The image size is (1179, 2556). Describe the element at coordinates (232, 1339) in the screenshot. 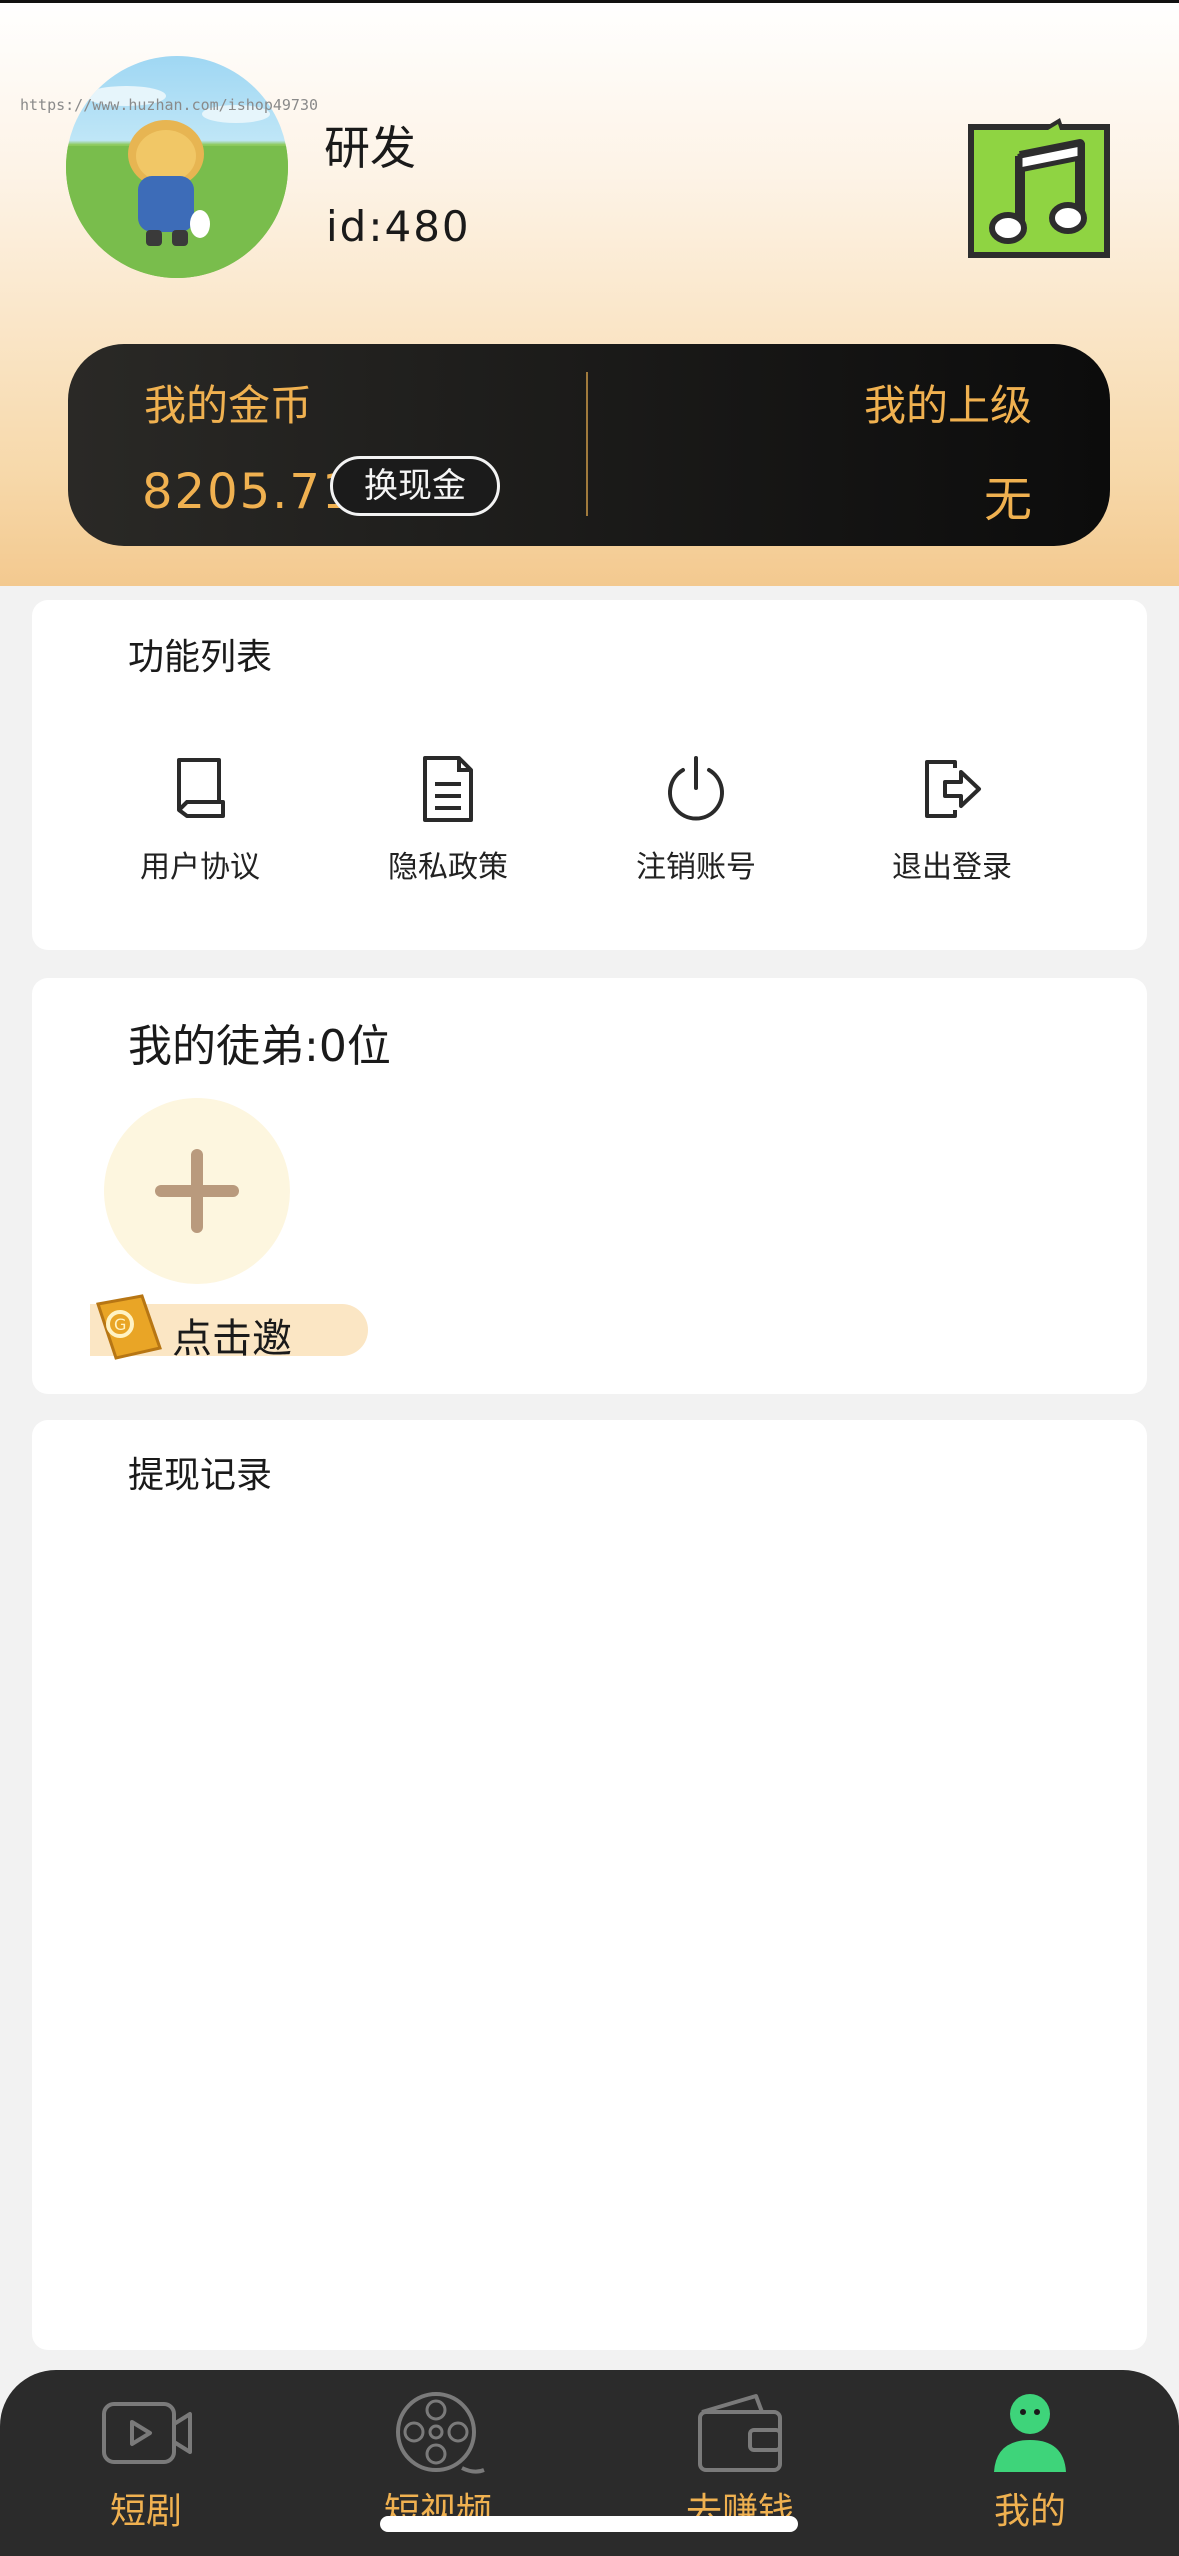

I see `invite-label: 点击邀` at that location.